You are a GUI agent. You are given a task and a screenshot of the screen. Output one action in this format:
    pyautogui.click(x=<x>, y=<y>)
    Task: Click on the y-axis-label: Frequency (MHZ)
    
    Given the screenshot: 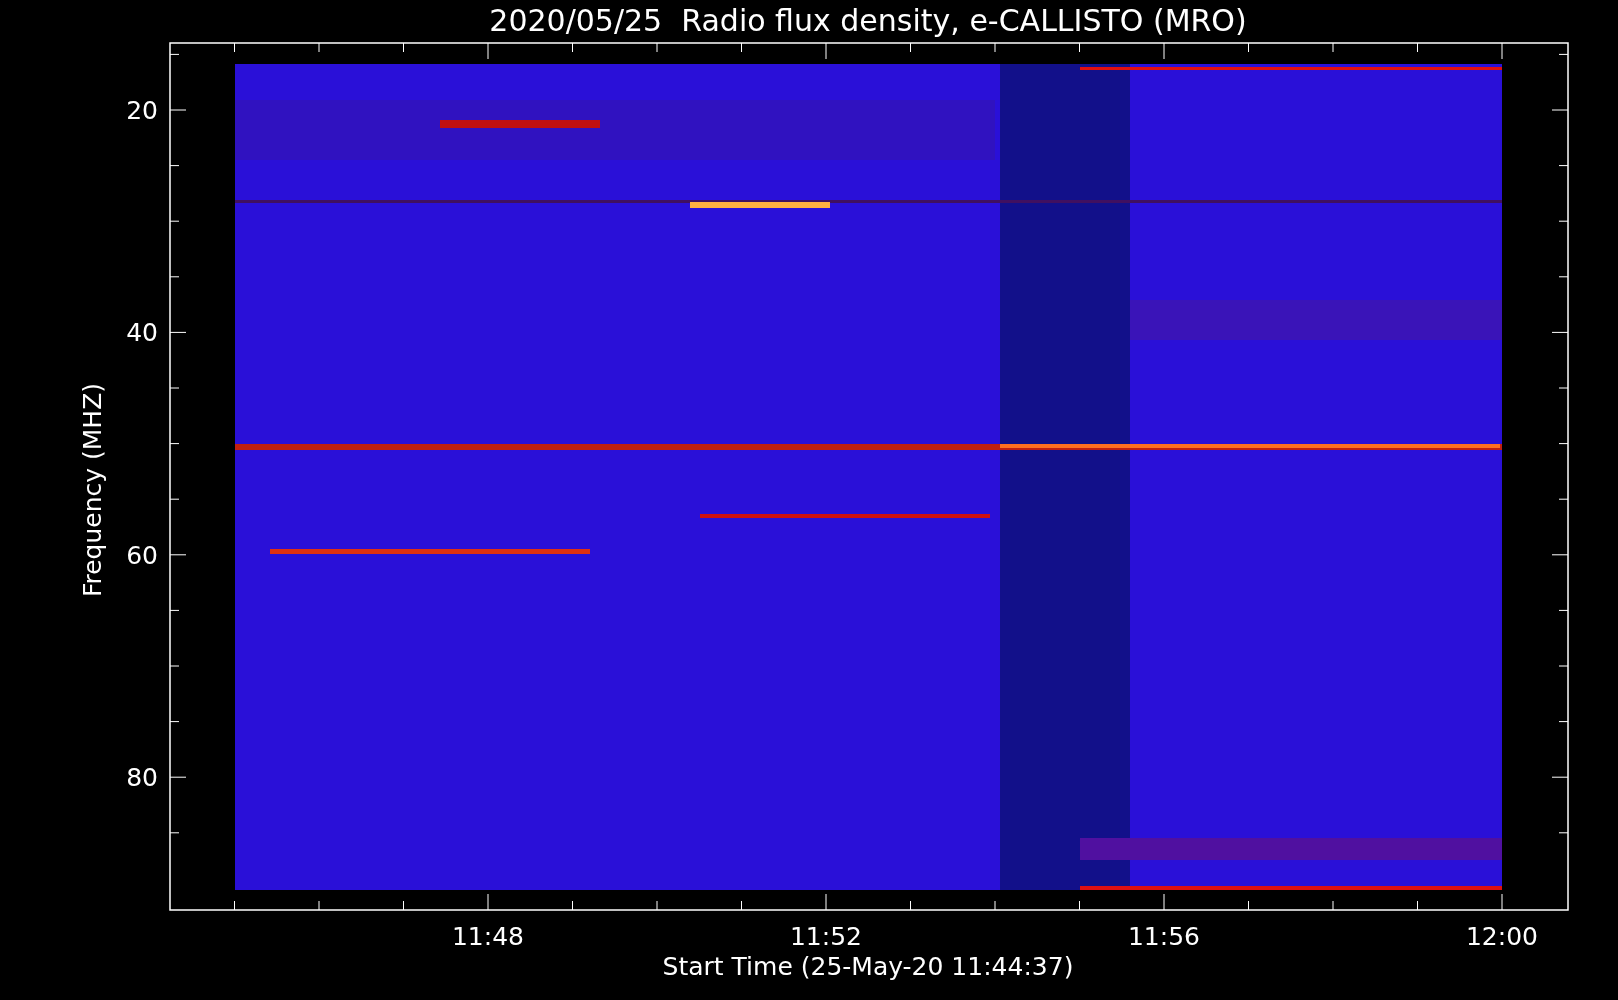 What is the action you would take?
    pyautogui.click(x=92, y=490)
    